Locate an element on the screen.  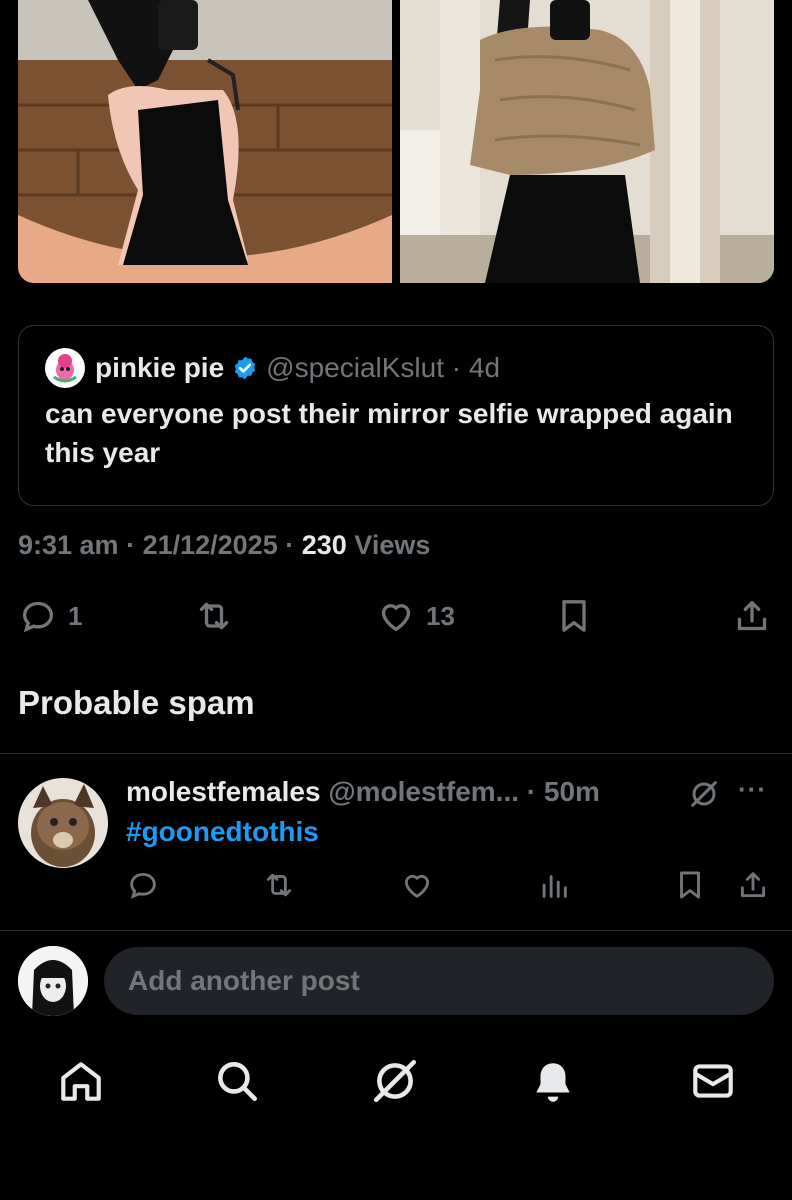
views-label: Views is located at coordinates (392, 545).